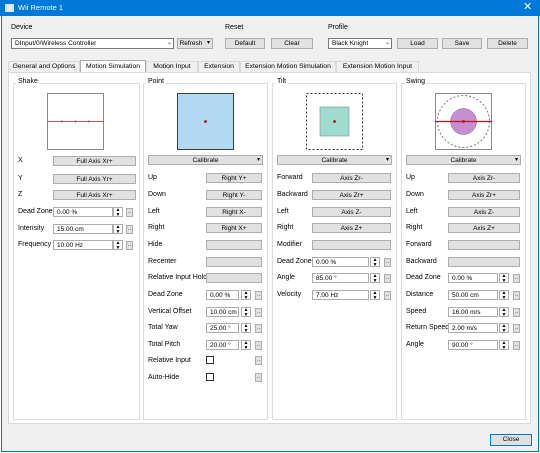 Image resolution: width=540 pixels, height=453 pixels. What do you see at coordinates (83, 229) in the screenshot?
I see `shake-intensity-input: 15.00 cm` at bounding box center [83, 229].